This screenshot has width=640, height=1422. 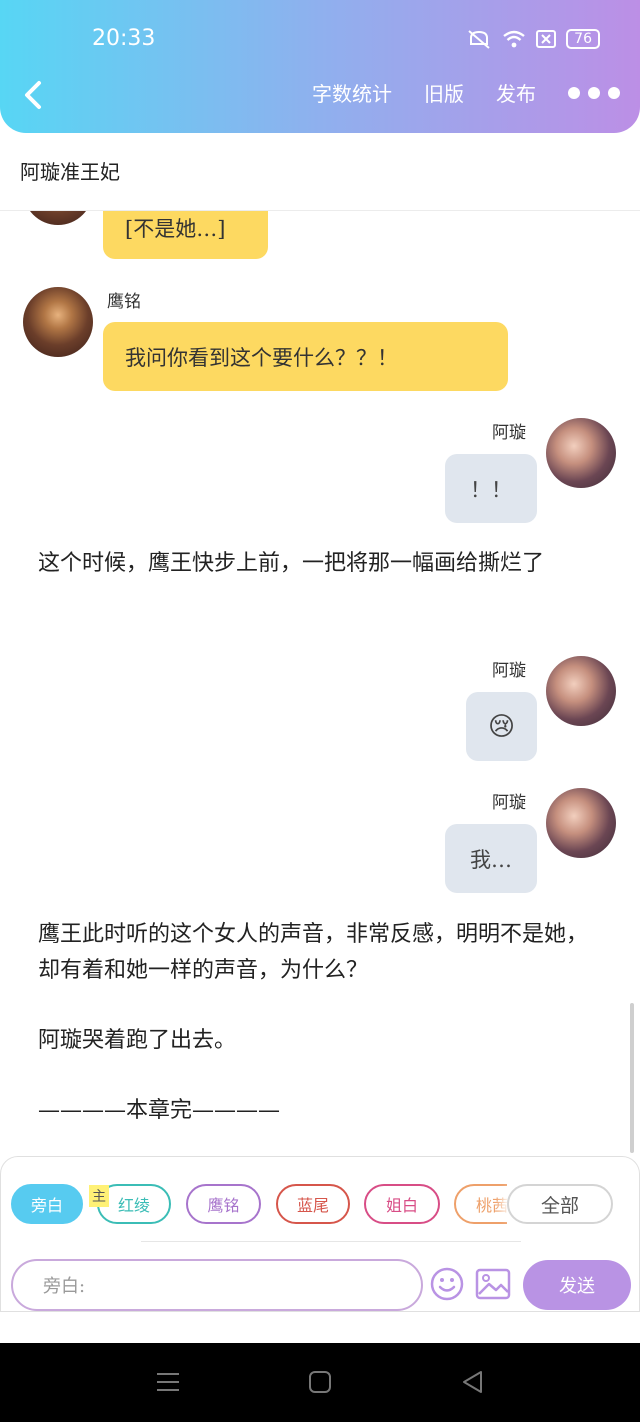 What do you see at coordinates (546, 39) in the screenshot?
I see `sim-off-icon` at bounding box center [546, 39].